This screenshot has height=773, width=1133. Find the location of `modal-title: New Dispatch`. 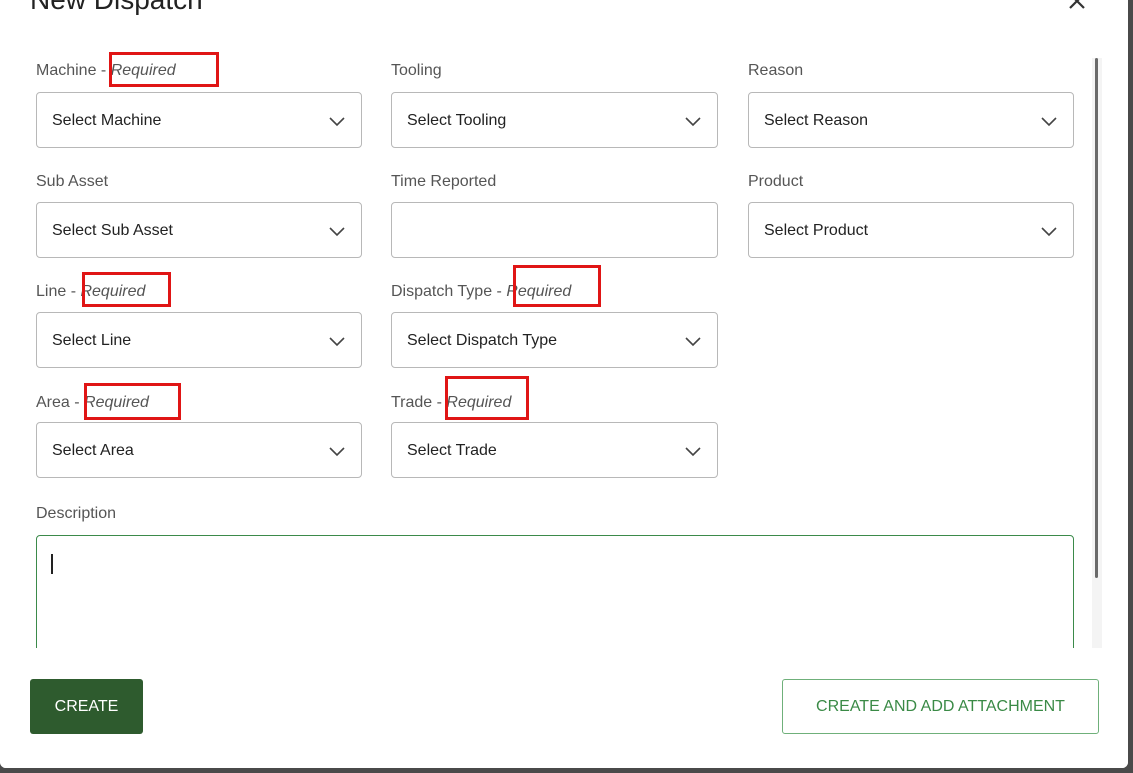

modal-title: New Dispatch is located at coordinates (116, 10).